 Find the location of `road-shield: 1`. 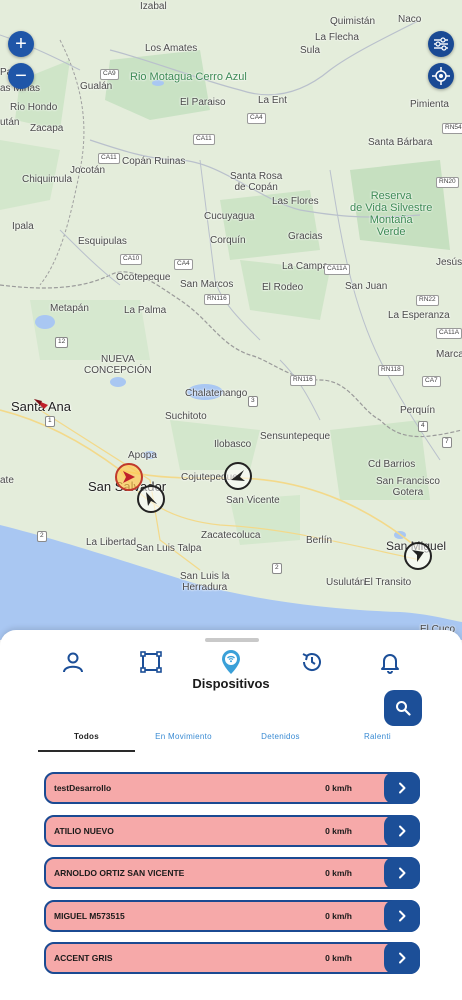

road-shield: 1 is located at coordinates (50, 421).